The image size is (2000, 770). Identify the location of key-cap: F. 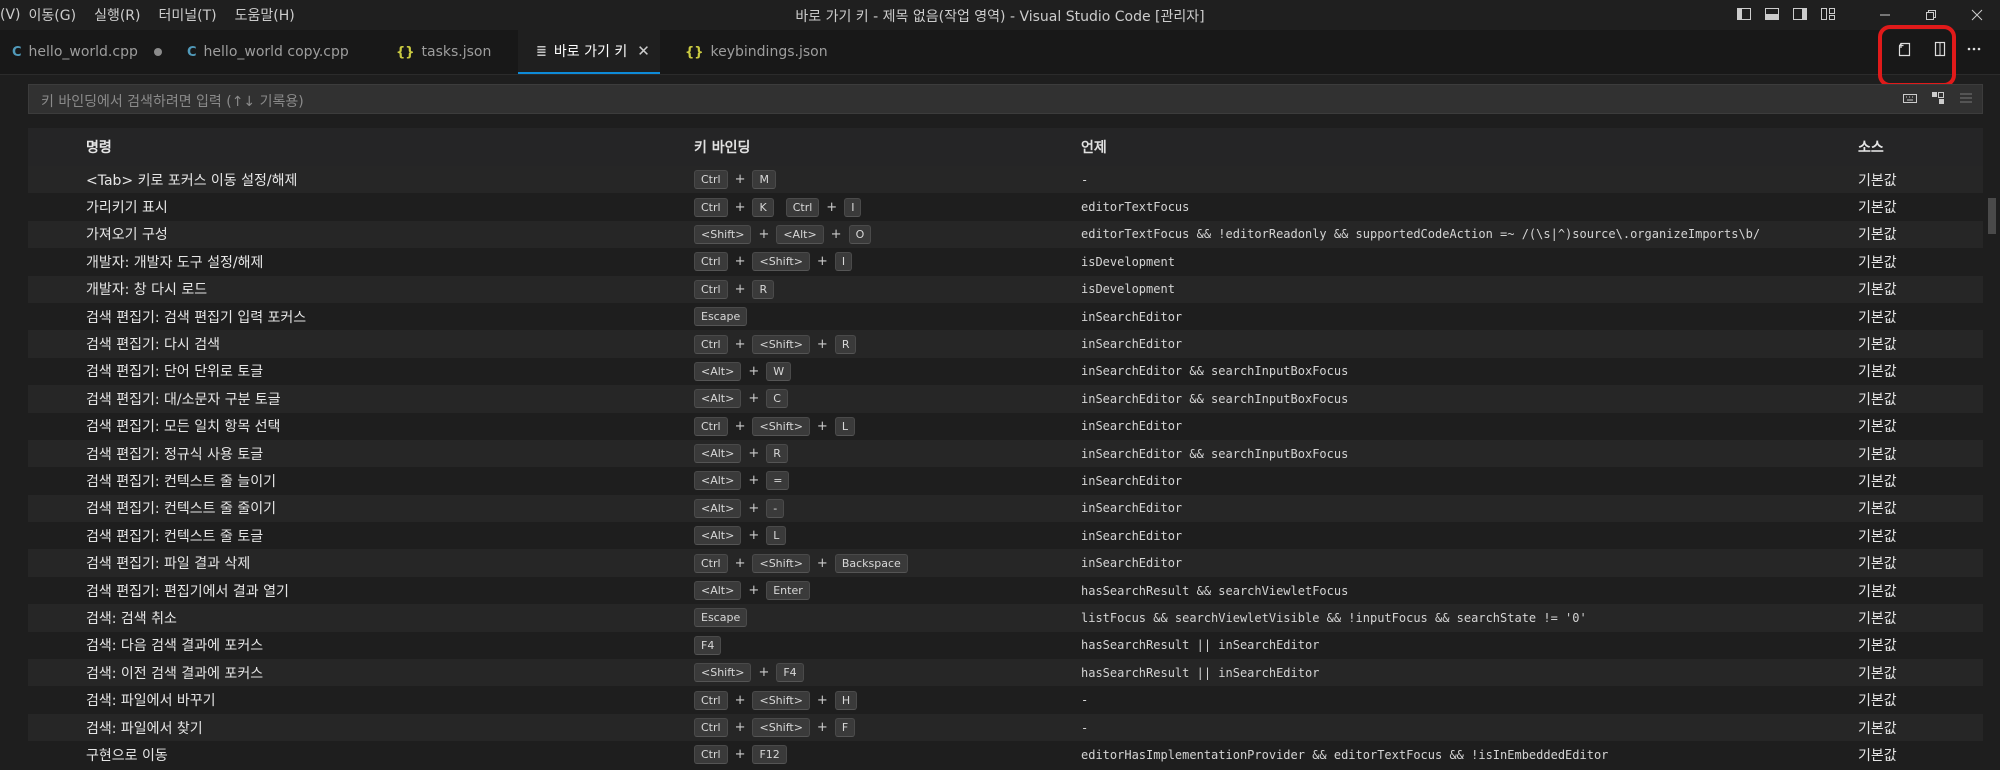
(845, 727).